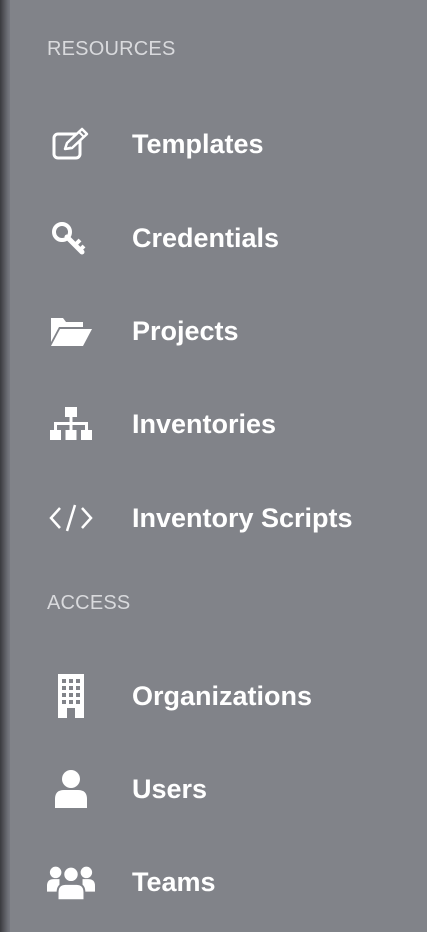 This screenshot has height=932, width=427. Describe the element at coordinates (218, 882) in the screenshot. I see `sidebar-item-teams: Teams` at that location.